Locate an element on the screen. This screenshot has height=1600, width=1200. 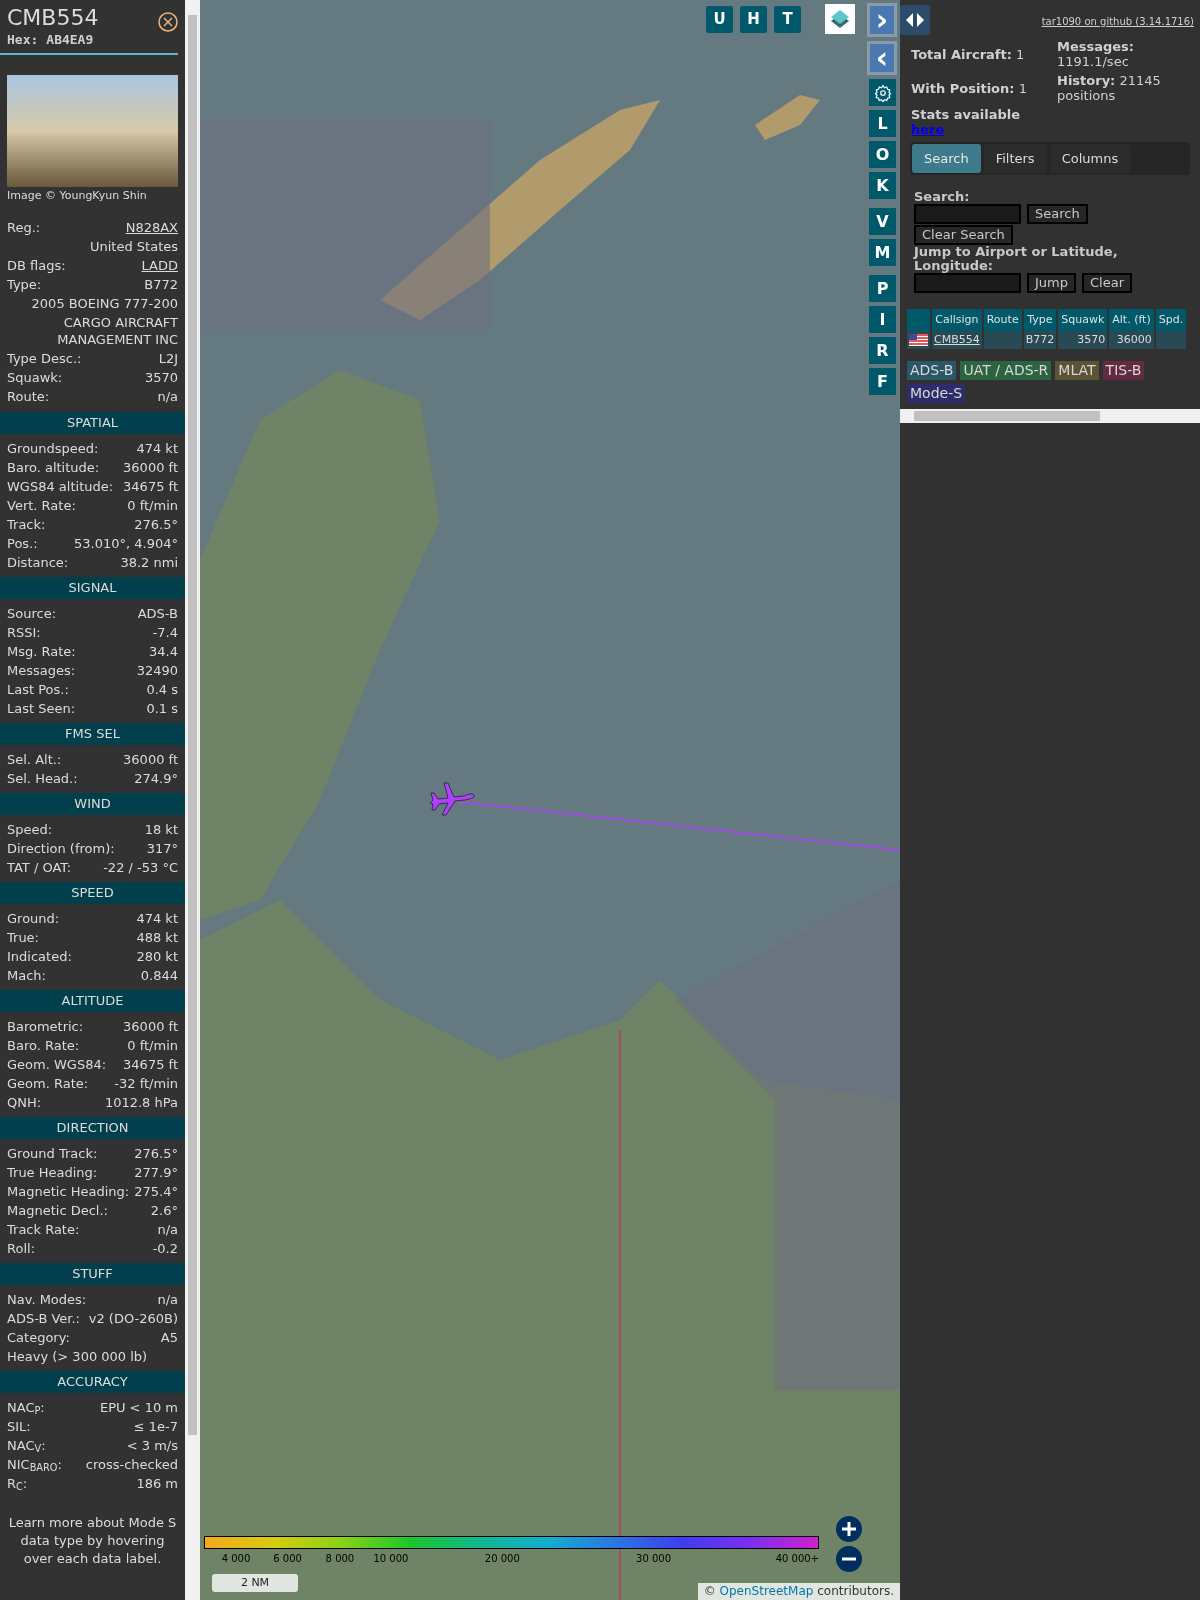
field-label: Direction (from): is located at coordinates (61, 849).